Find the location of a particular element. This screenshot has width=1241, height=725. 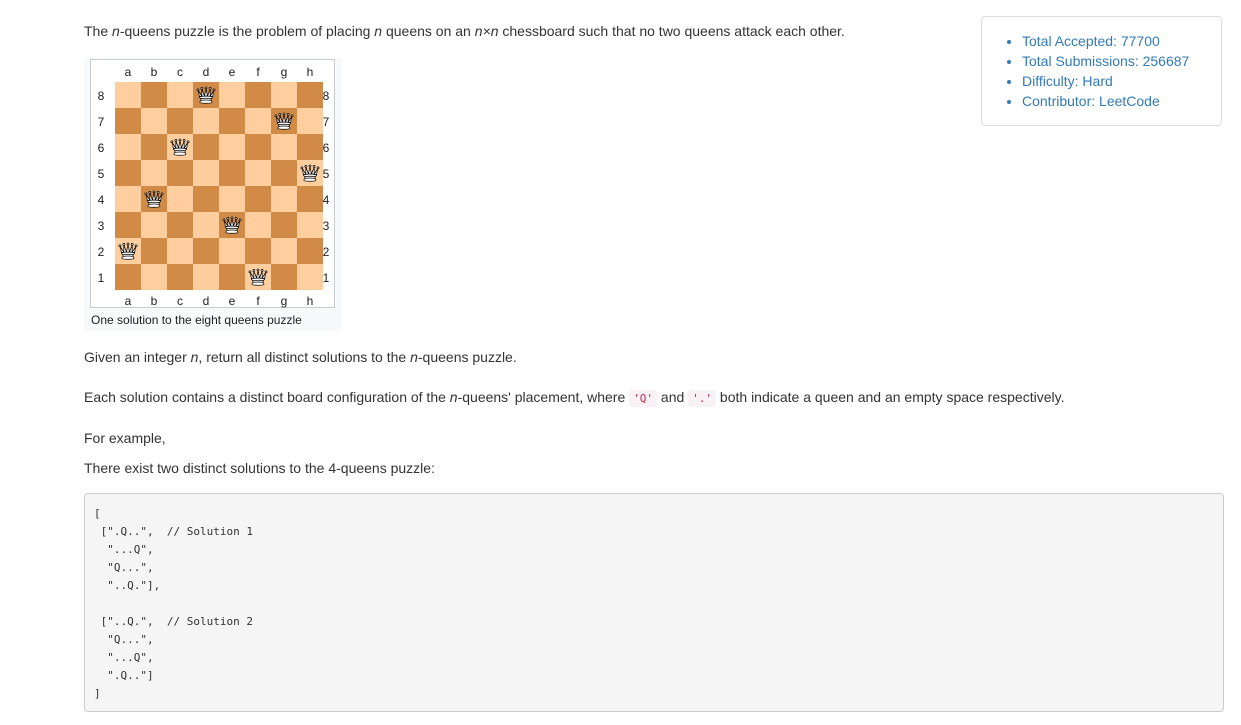

square-g7 is located at coordinates (284, 121).